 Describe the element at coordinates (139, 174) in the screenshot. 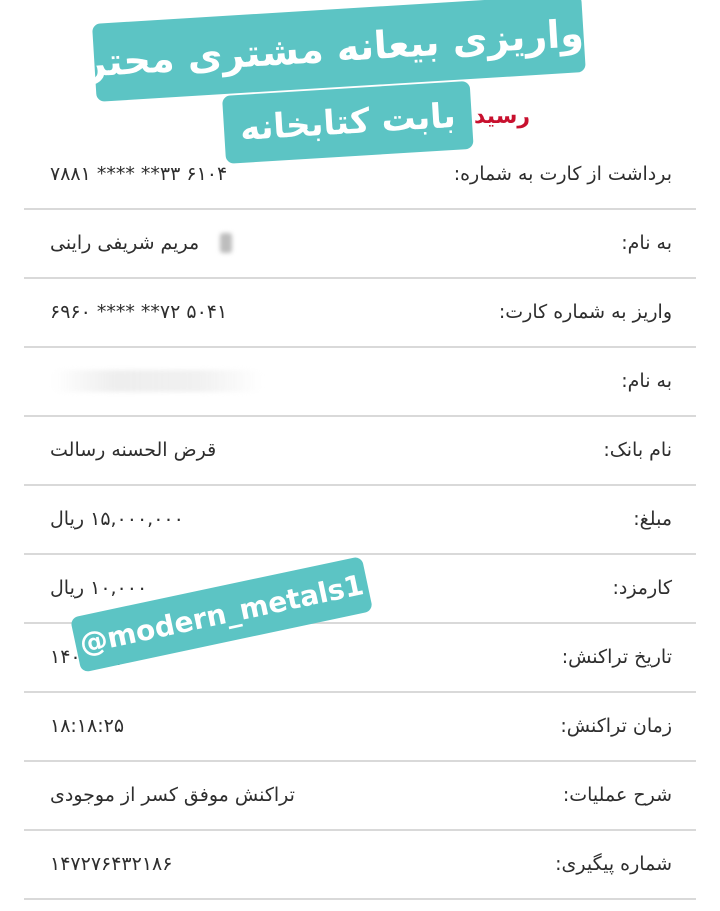

I see `source-card-number: ۶۱۰۴ ۳۳** **** ۷۸۸۱` at that location.